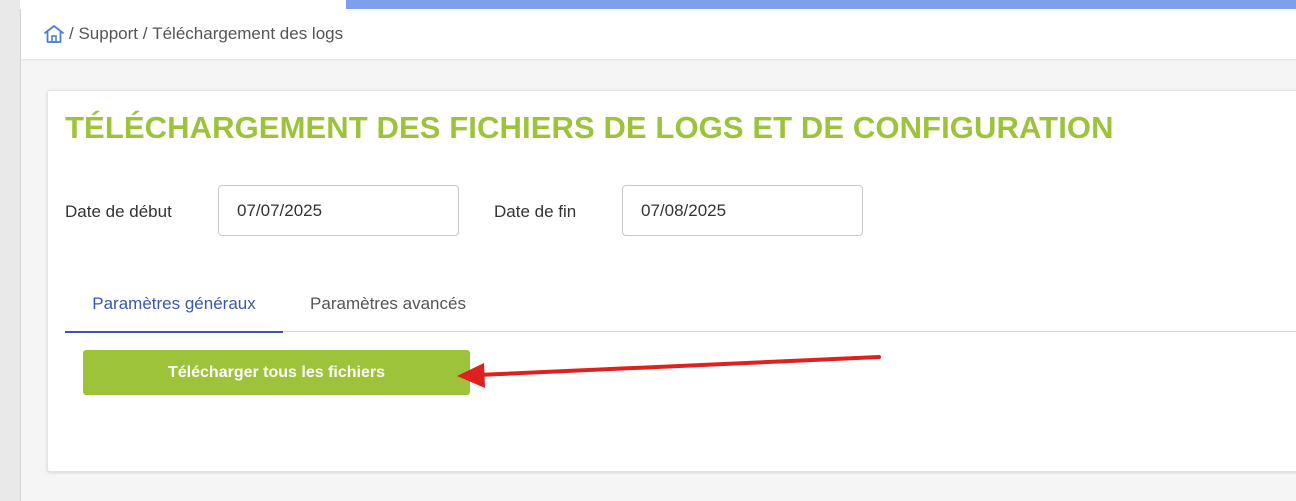 The height and width of the screenshot is (501, 1296). What do you see at coordinates (276, 372) in the screenshot?
I see `download-all-files-button: Télécharger tous les fichiers` at bounding box center [276, 372].